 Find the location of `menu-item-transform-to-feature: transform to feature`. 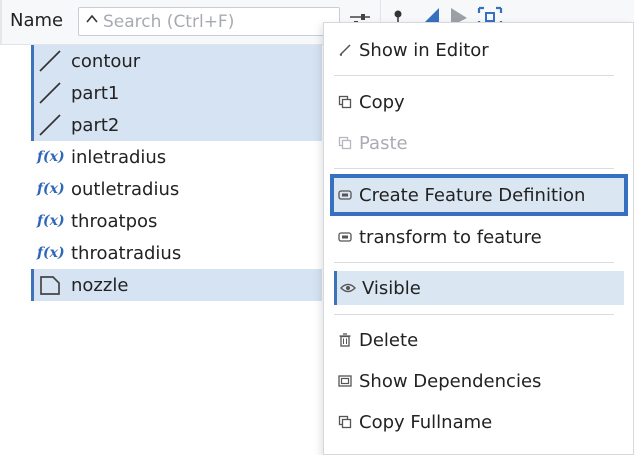

menu-item-transform-to-feature: transform to feature is located at coordinates (479, 237).